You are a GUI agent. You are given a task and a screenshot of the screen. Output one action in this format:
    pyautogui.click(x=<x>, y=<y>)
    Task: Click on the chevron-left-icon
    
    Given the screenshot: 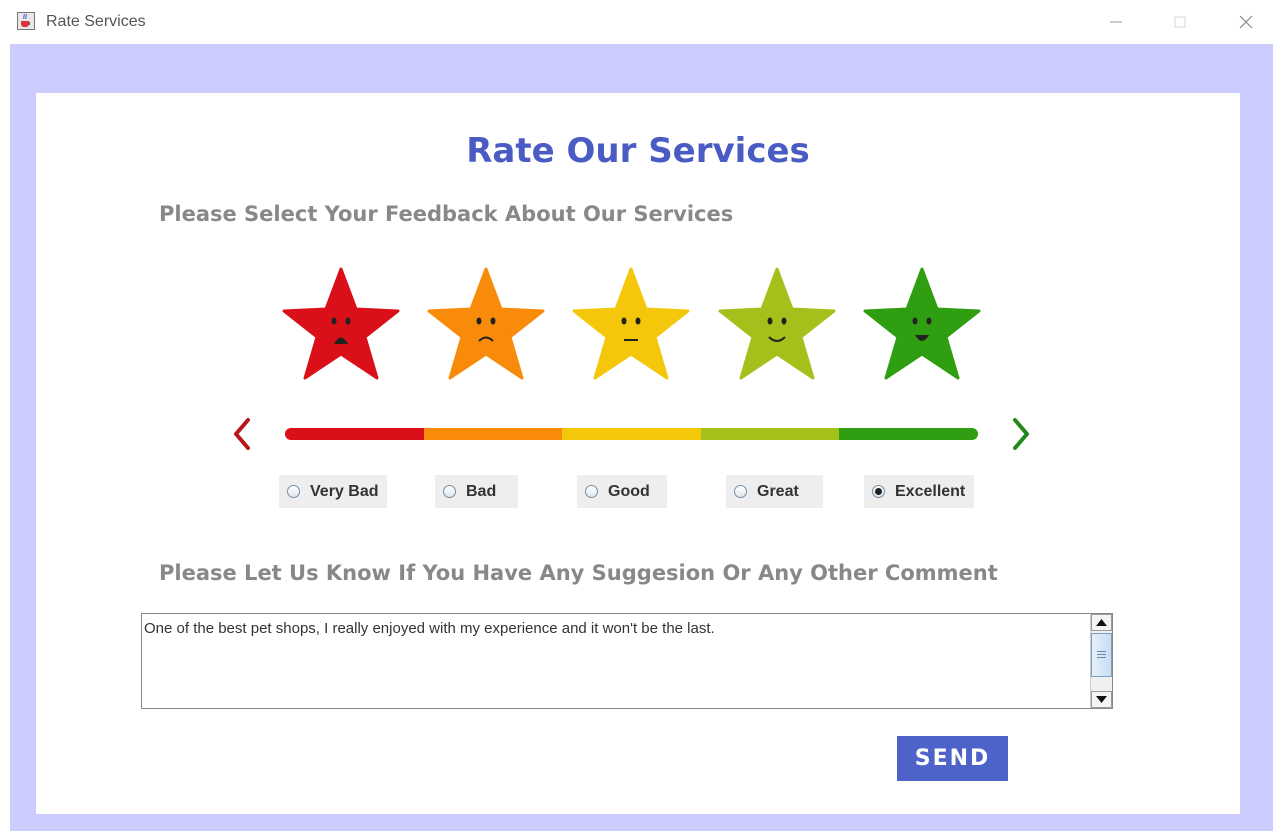 What is the action you would take?
    pyautogui.click(x=243, y=434)
    